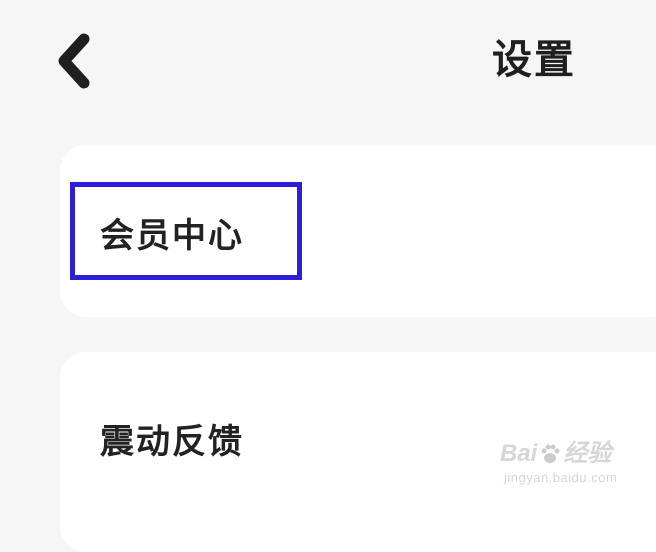 This screenshot has width=656, height=552. Describe the element at coordinates (172, 442) in the screenshot. I see `vibration-feedback-label: 震动反馈` at that location.